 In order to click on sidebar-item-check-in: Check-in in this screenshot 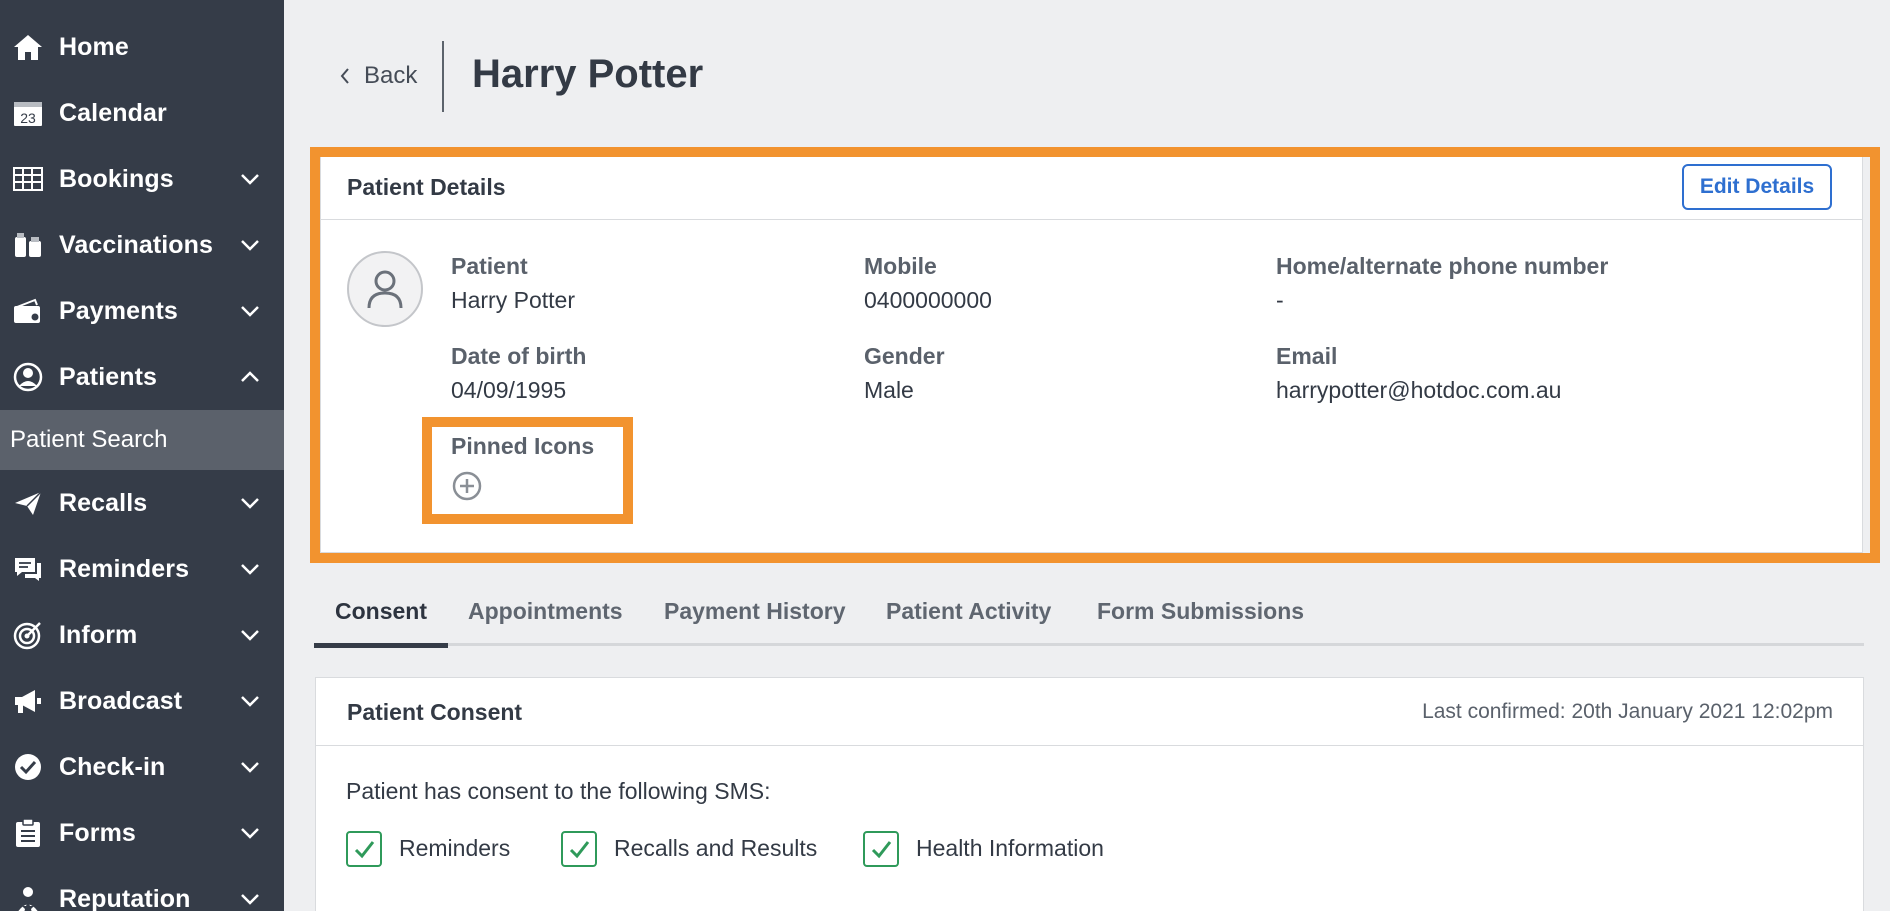, I will do `click(142, 767)`.